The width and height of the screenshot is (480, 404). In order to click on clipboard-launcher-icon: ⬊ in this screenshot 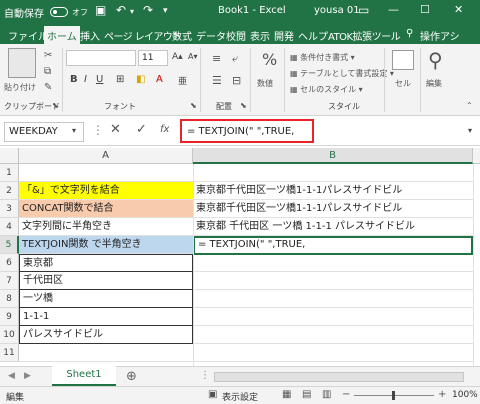, I will do `click(55, 105)`.